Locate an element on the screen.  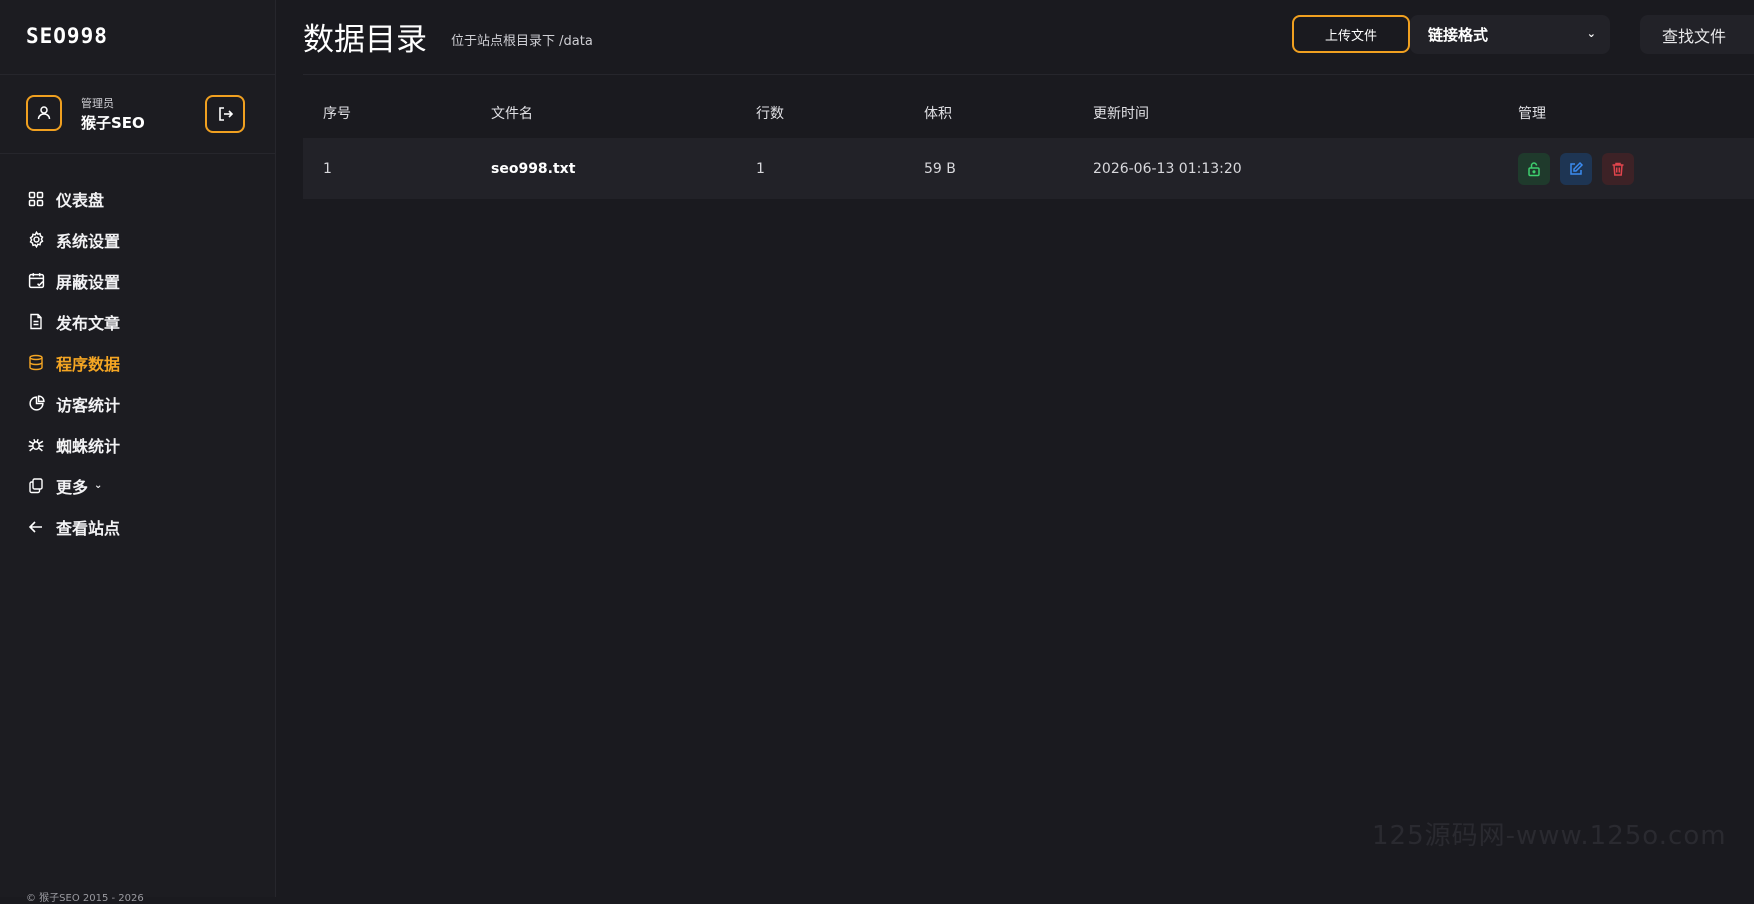
row-actions is located at coordinates (1636, 168).